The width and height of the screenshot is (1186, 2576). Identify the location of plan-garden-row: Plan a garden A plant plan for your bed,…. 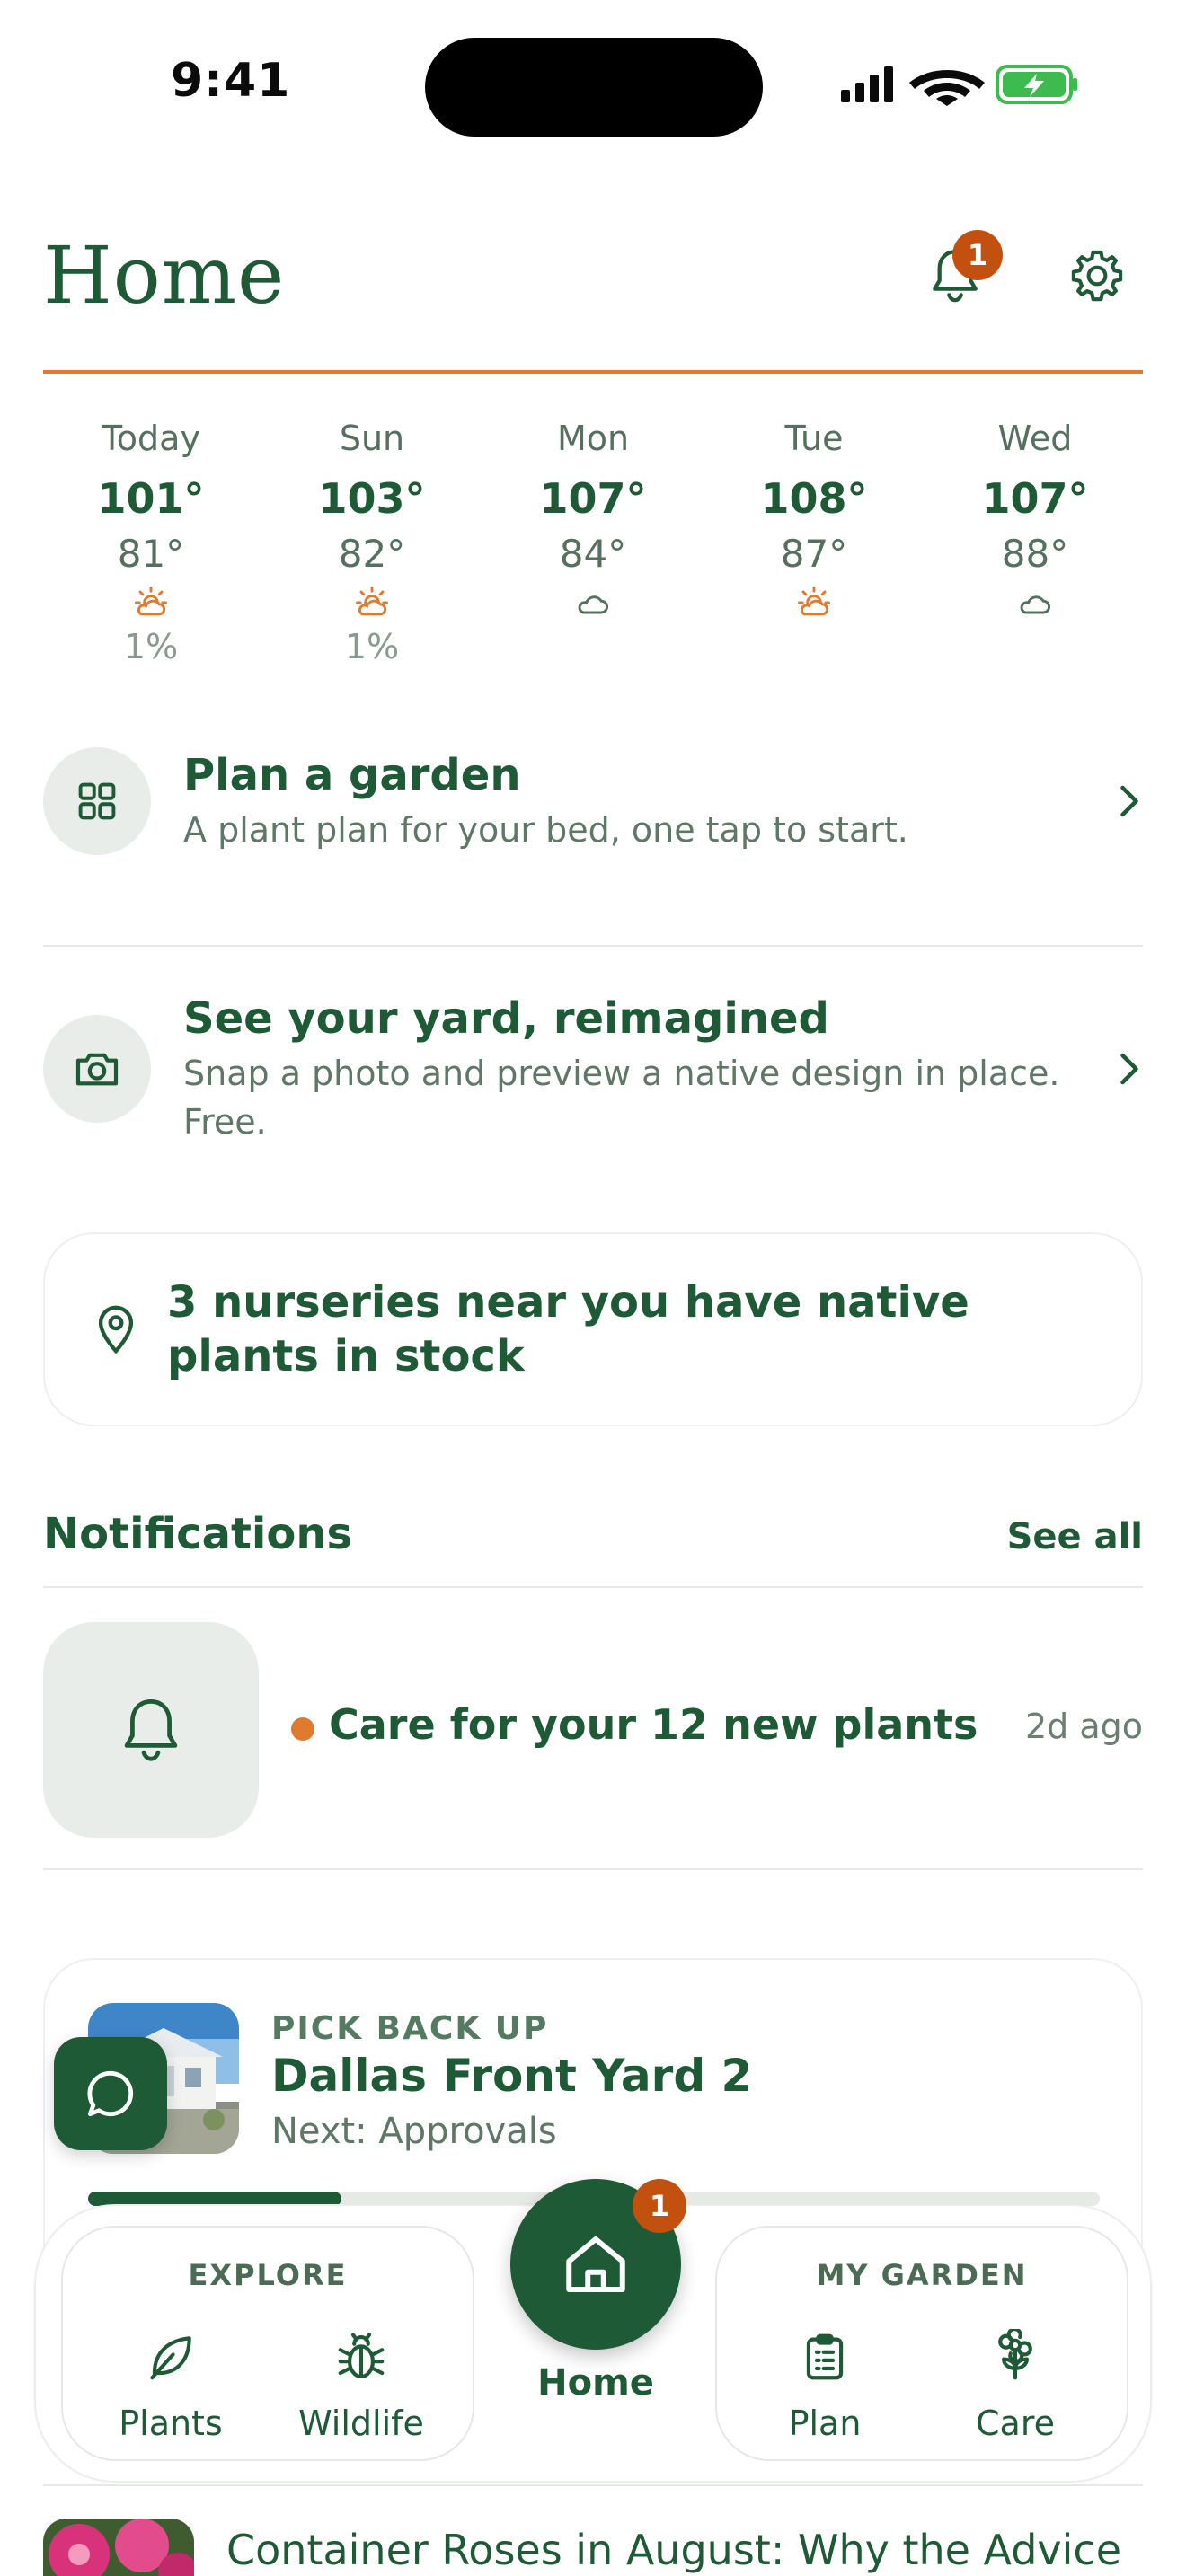
(593, 801).